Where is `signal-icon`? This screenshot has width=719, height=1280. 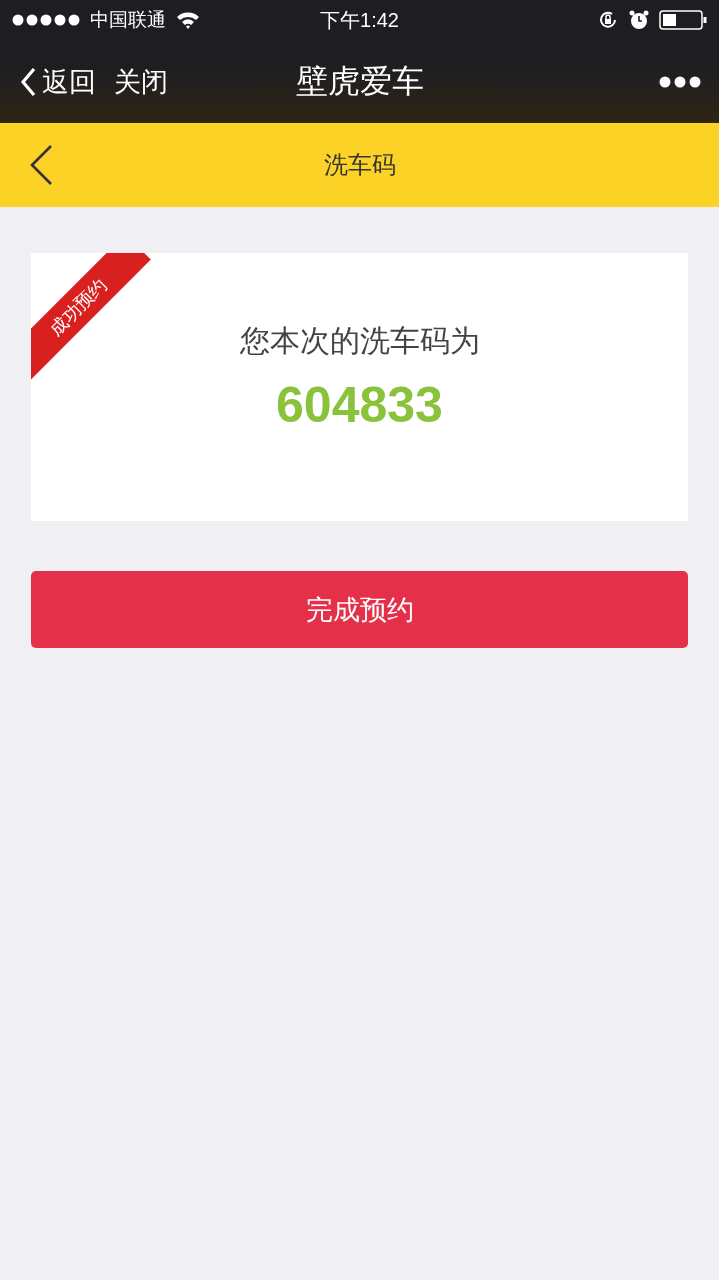 signal-icon is located at coordinates (46, 20).